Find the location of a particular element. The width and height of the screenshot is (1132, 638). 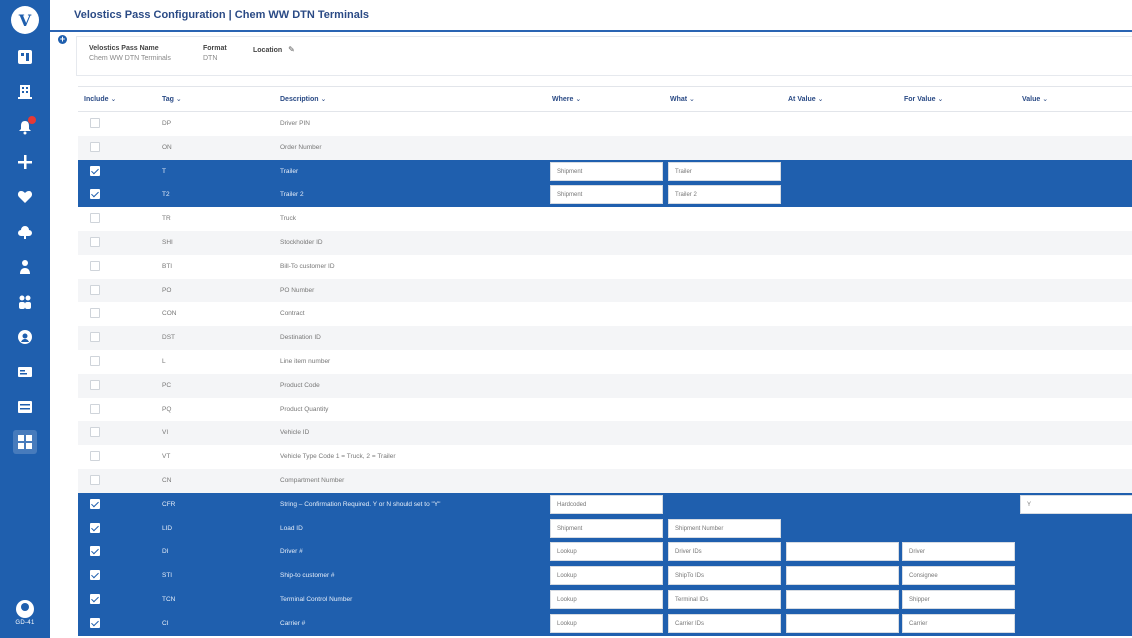

plus-icon is located at coordinates (25, 162).